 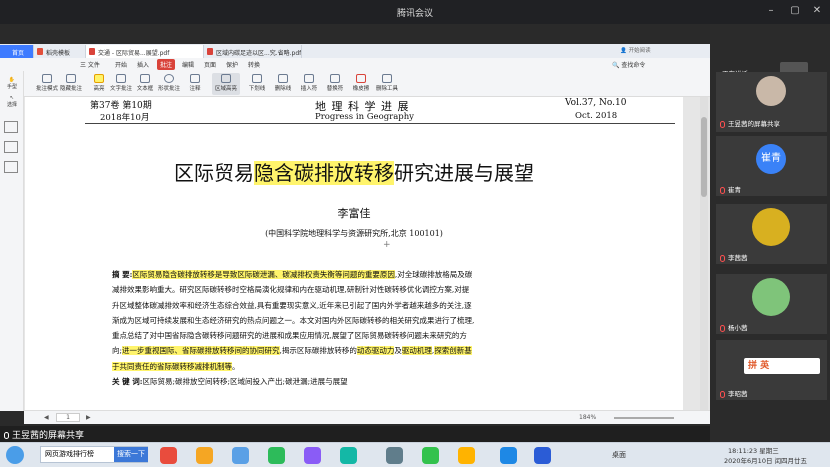 I want to click on underline-icon, so click(x=257, y=78).